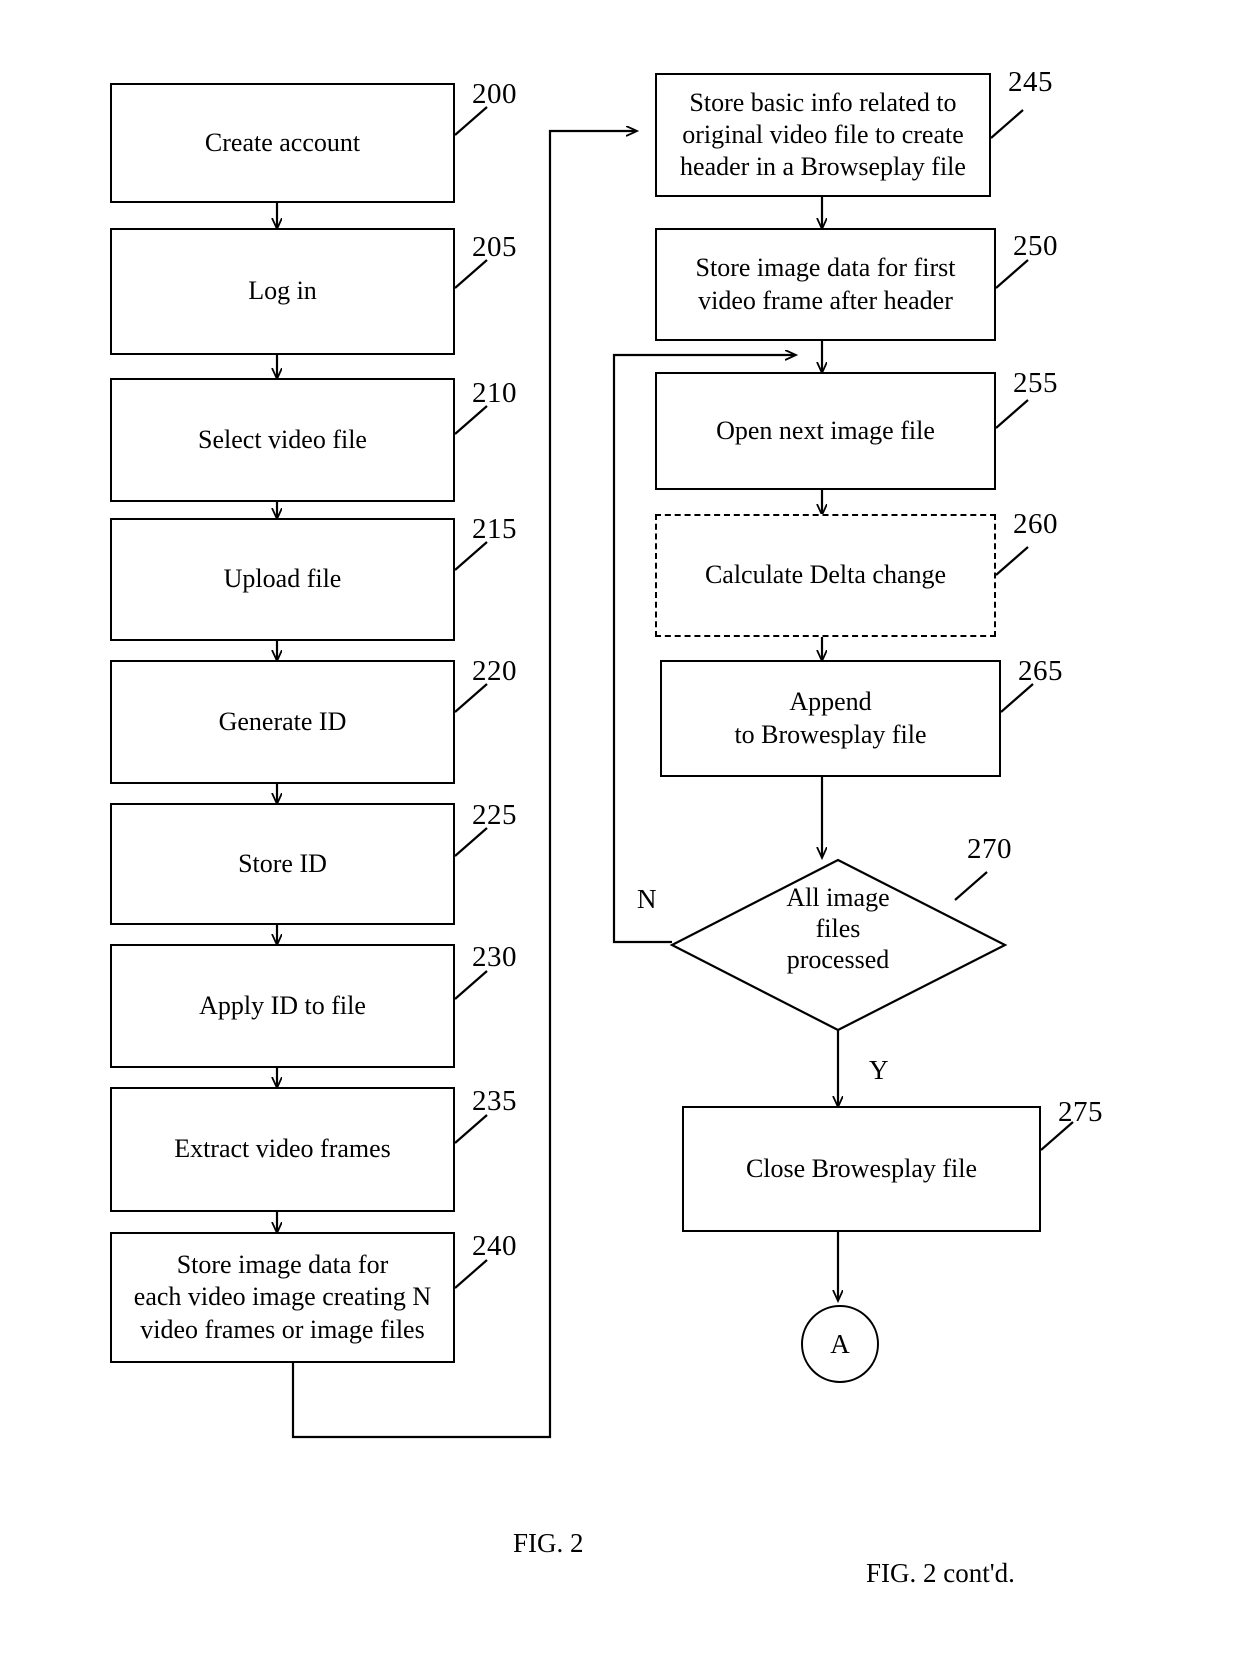 The height and width of the screenshot is (1655, 1240). I want to click on process-box-extract-video-frames: Extract video frames, so click(282, 1149).